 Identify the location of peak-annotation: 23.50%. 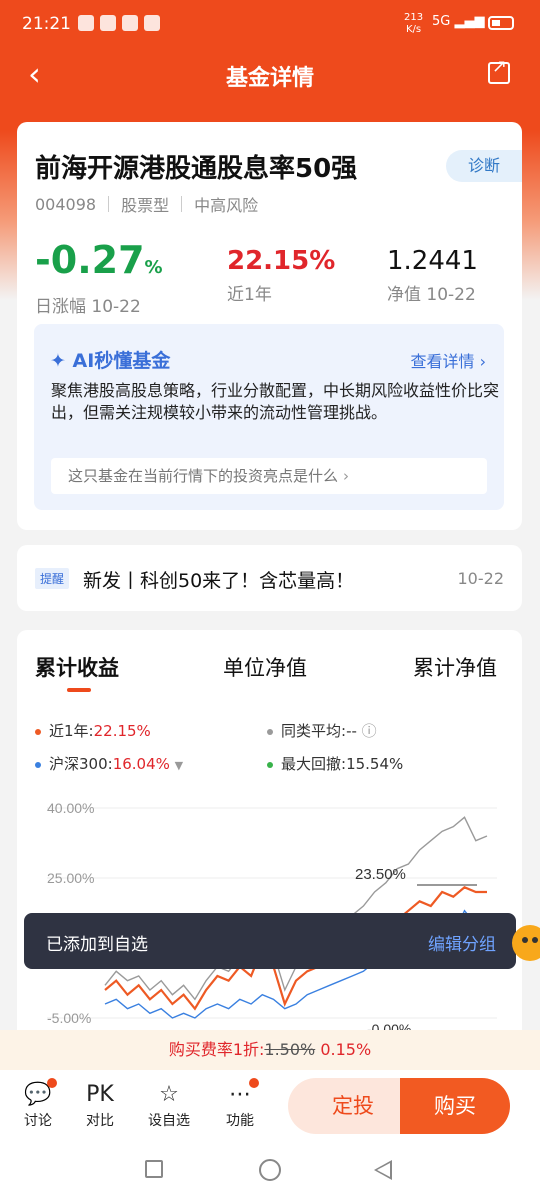
(380, 874).